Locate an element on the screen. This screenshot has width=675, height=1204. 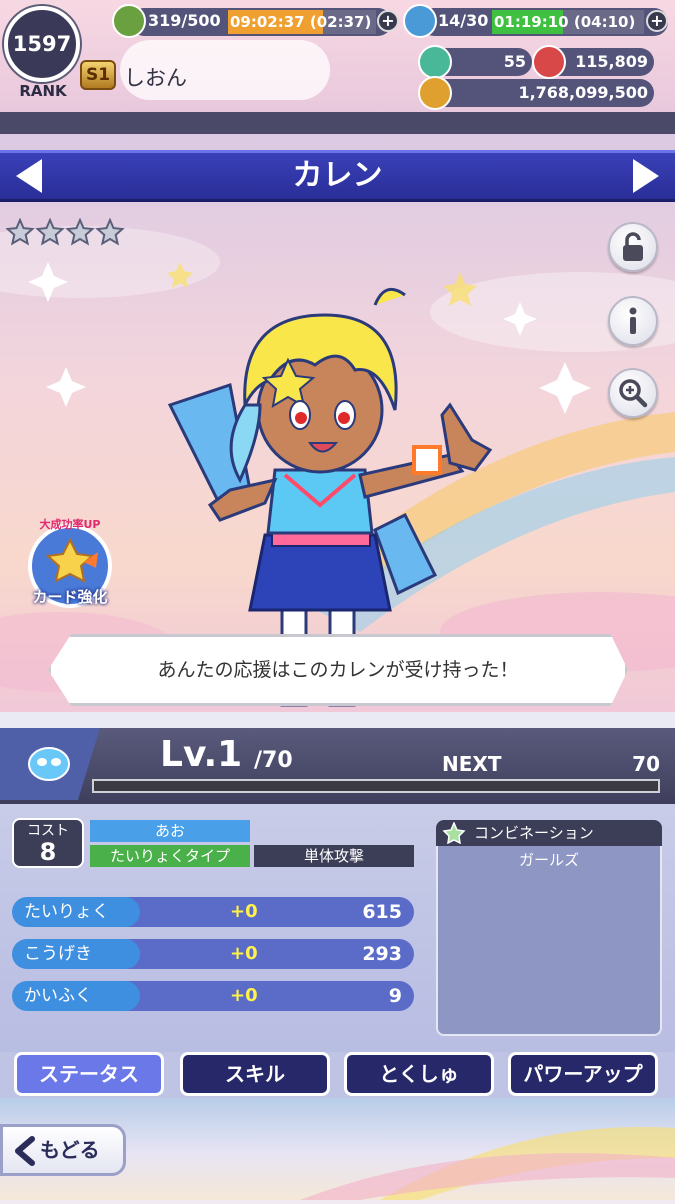
exp-bar is located at coordinates (376, 786).